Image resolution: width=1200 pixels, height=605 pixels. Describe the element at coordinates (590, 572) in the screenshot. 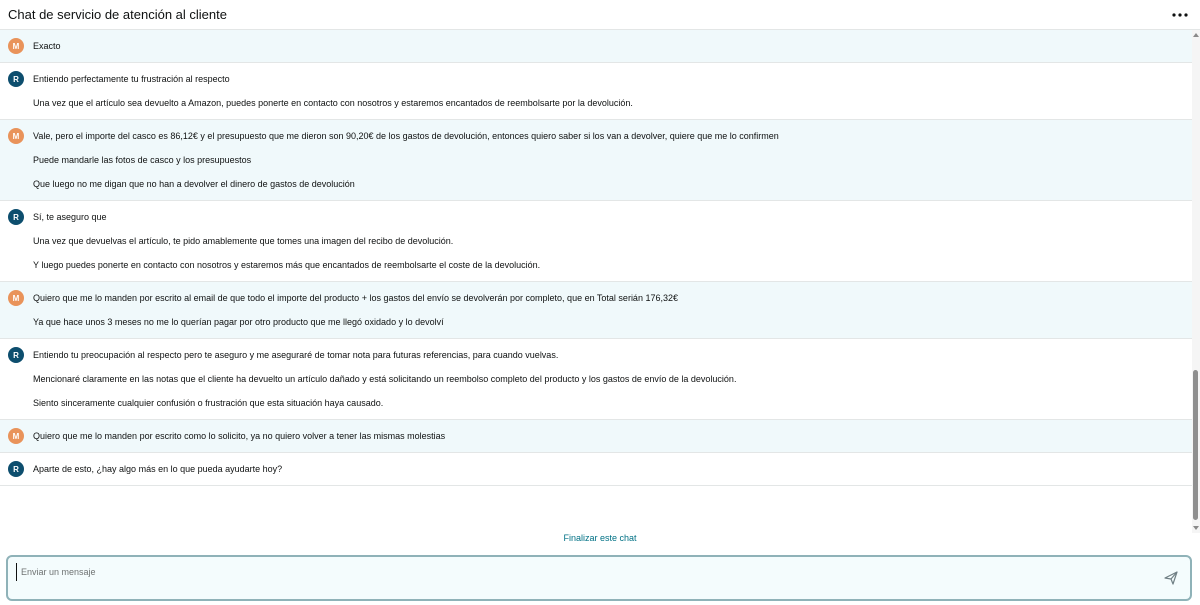

I see `message-input` at that location.